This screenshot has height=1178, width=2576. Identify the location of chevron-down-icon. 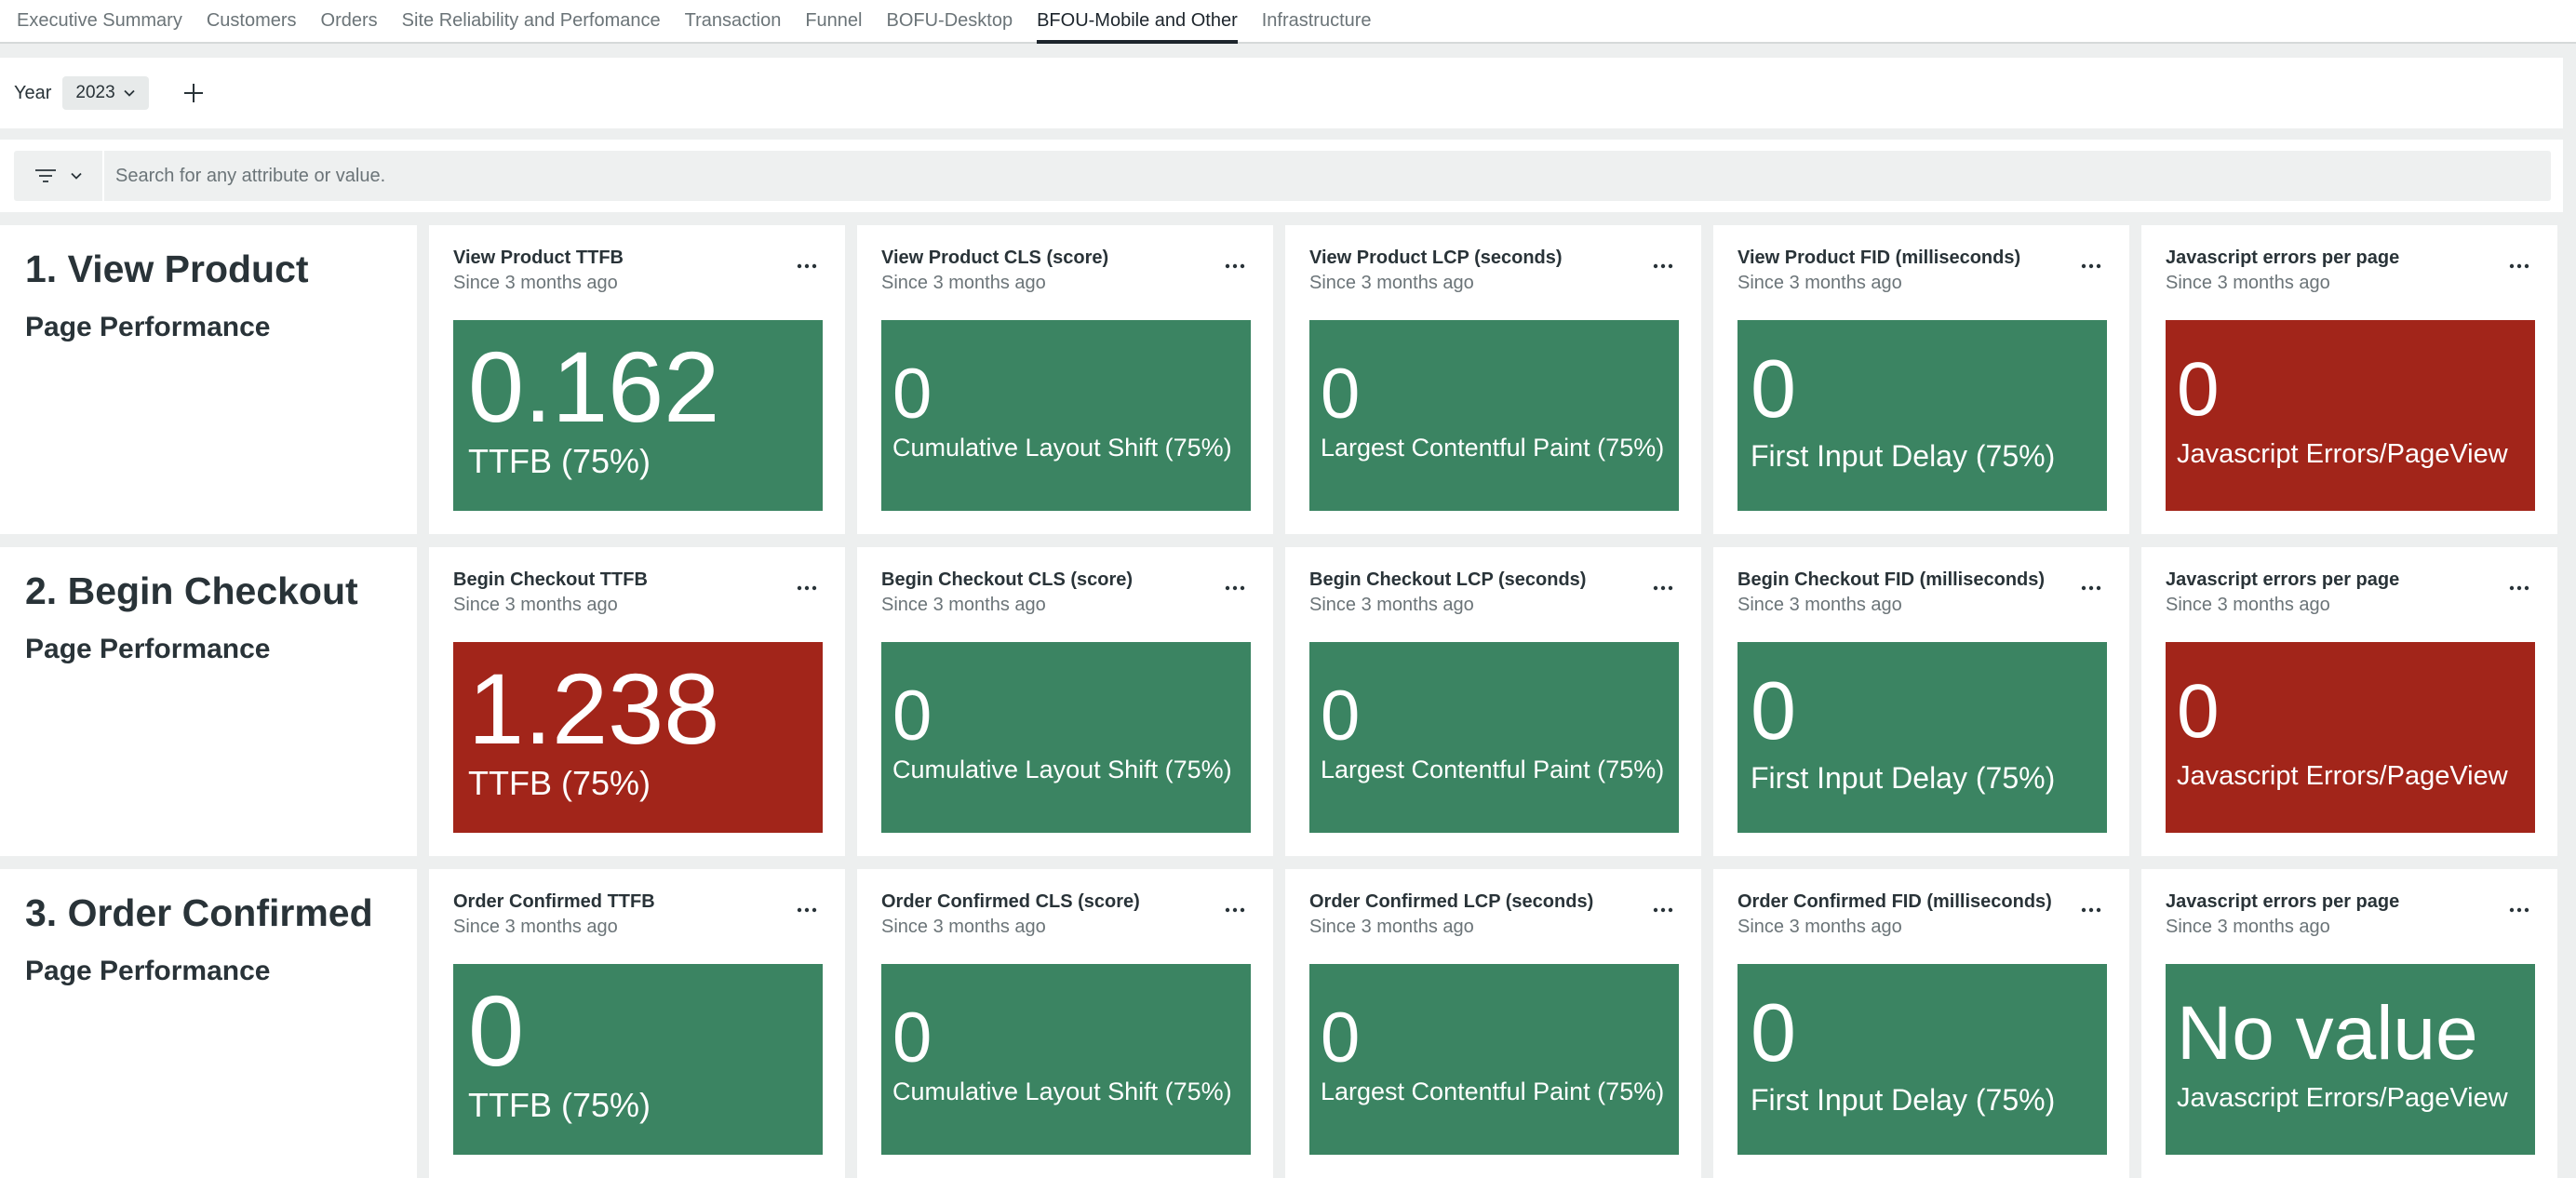
(129, 93).